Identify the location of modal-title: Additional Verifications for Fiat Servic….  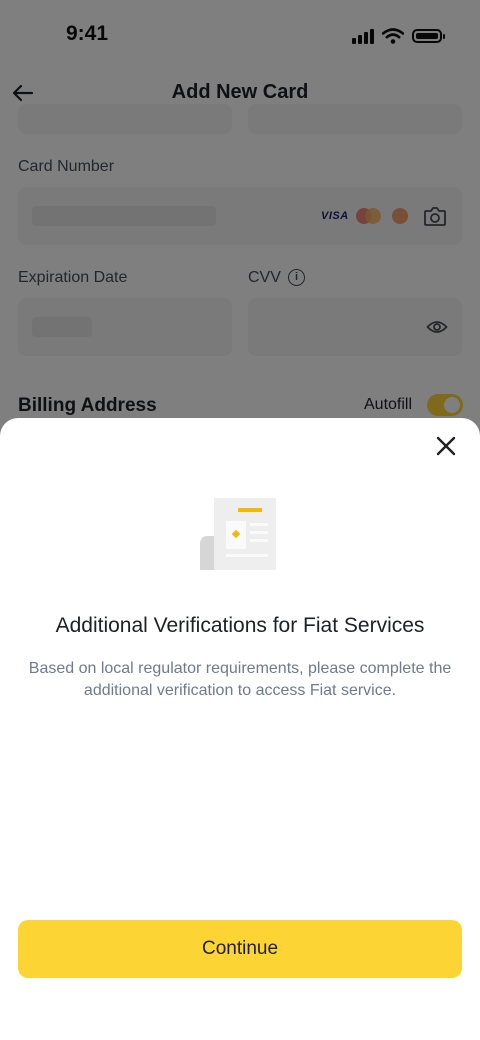
(240, 625).